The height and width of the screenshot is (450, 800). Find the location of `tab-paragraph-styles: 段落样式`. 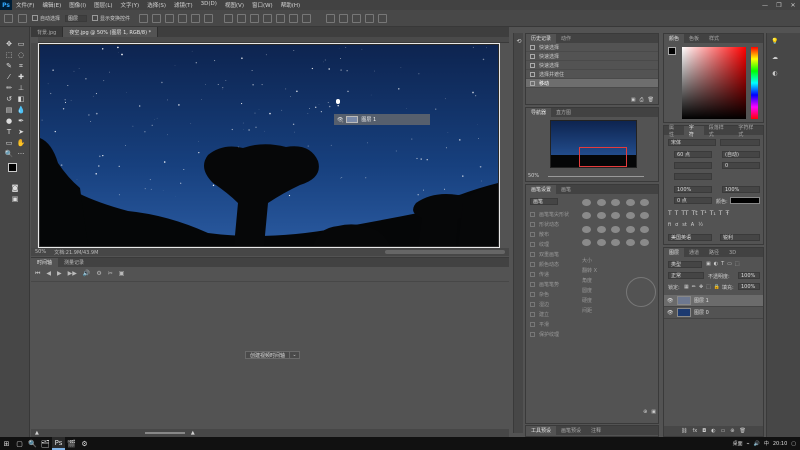

tab-paragraph-styles: 段落样式 is located at coordinates (719, 131).